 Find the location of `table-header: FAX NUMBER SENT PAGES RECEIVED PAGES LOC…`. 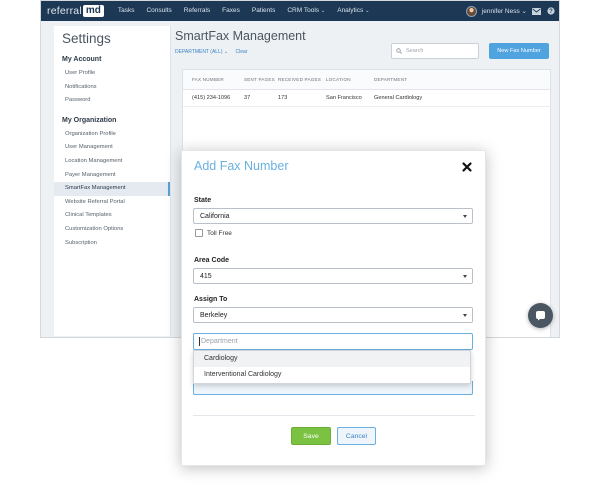

table-header: FAX NUMBER SENT PAGES RECEIVED PAGES LOC… is located at coordinates (366, 80).